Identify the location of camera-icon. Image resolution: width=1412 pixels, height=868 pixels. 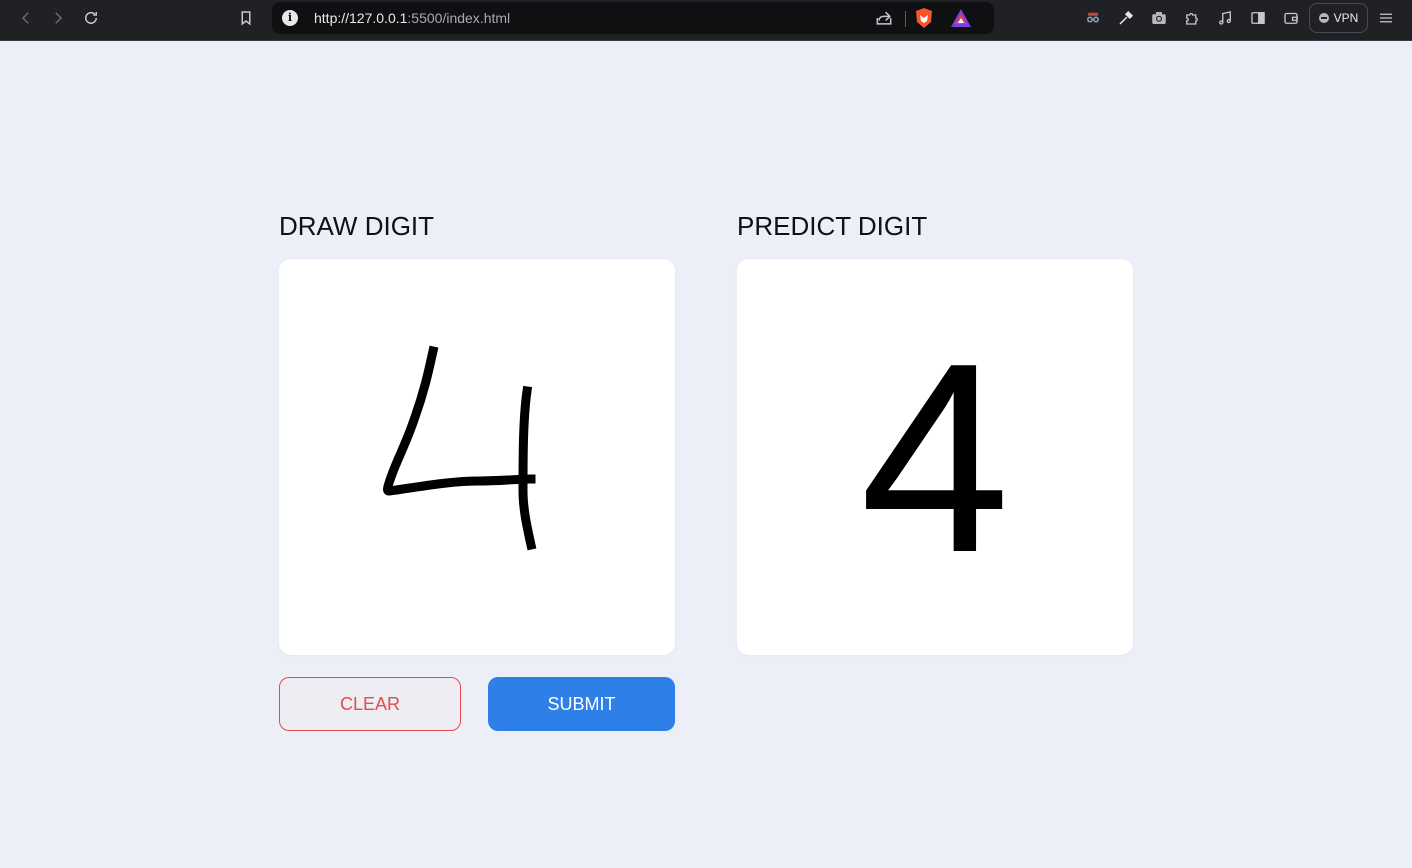
(1159, 18).